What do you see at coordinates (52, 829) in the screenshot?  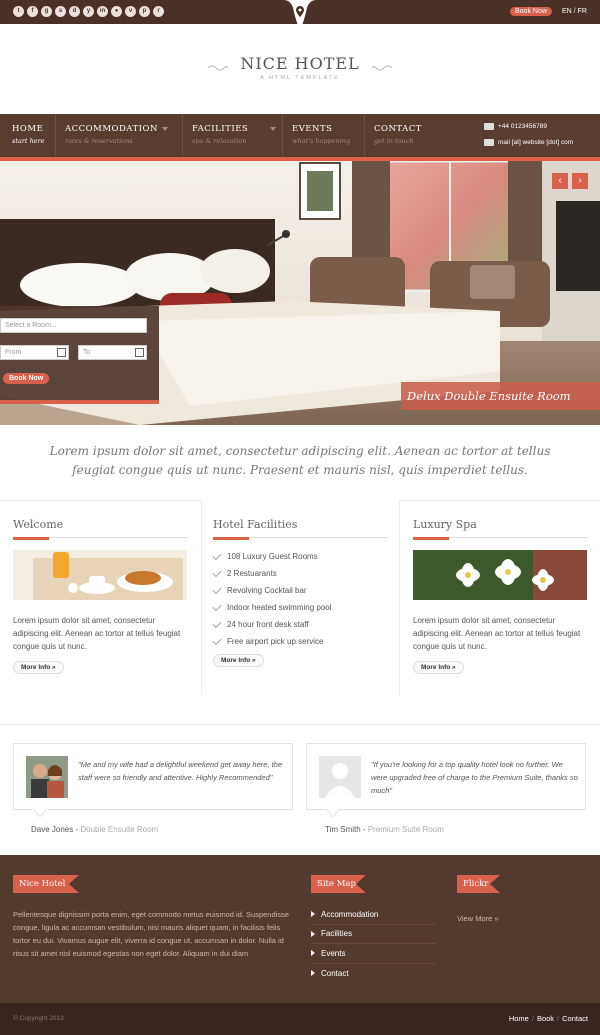 I see `author-name: Dave Jones` at bounding box center [52, 829].